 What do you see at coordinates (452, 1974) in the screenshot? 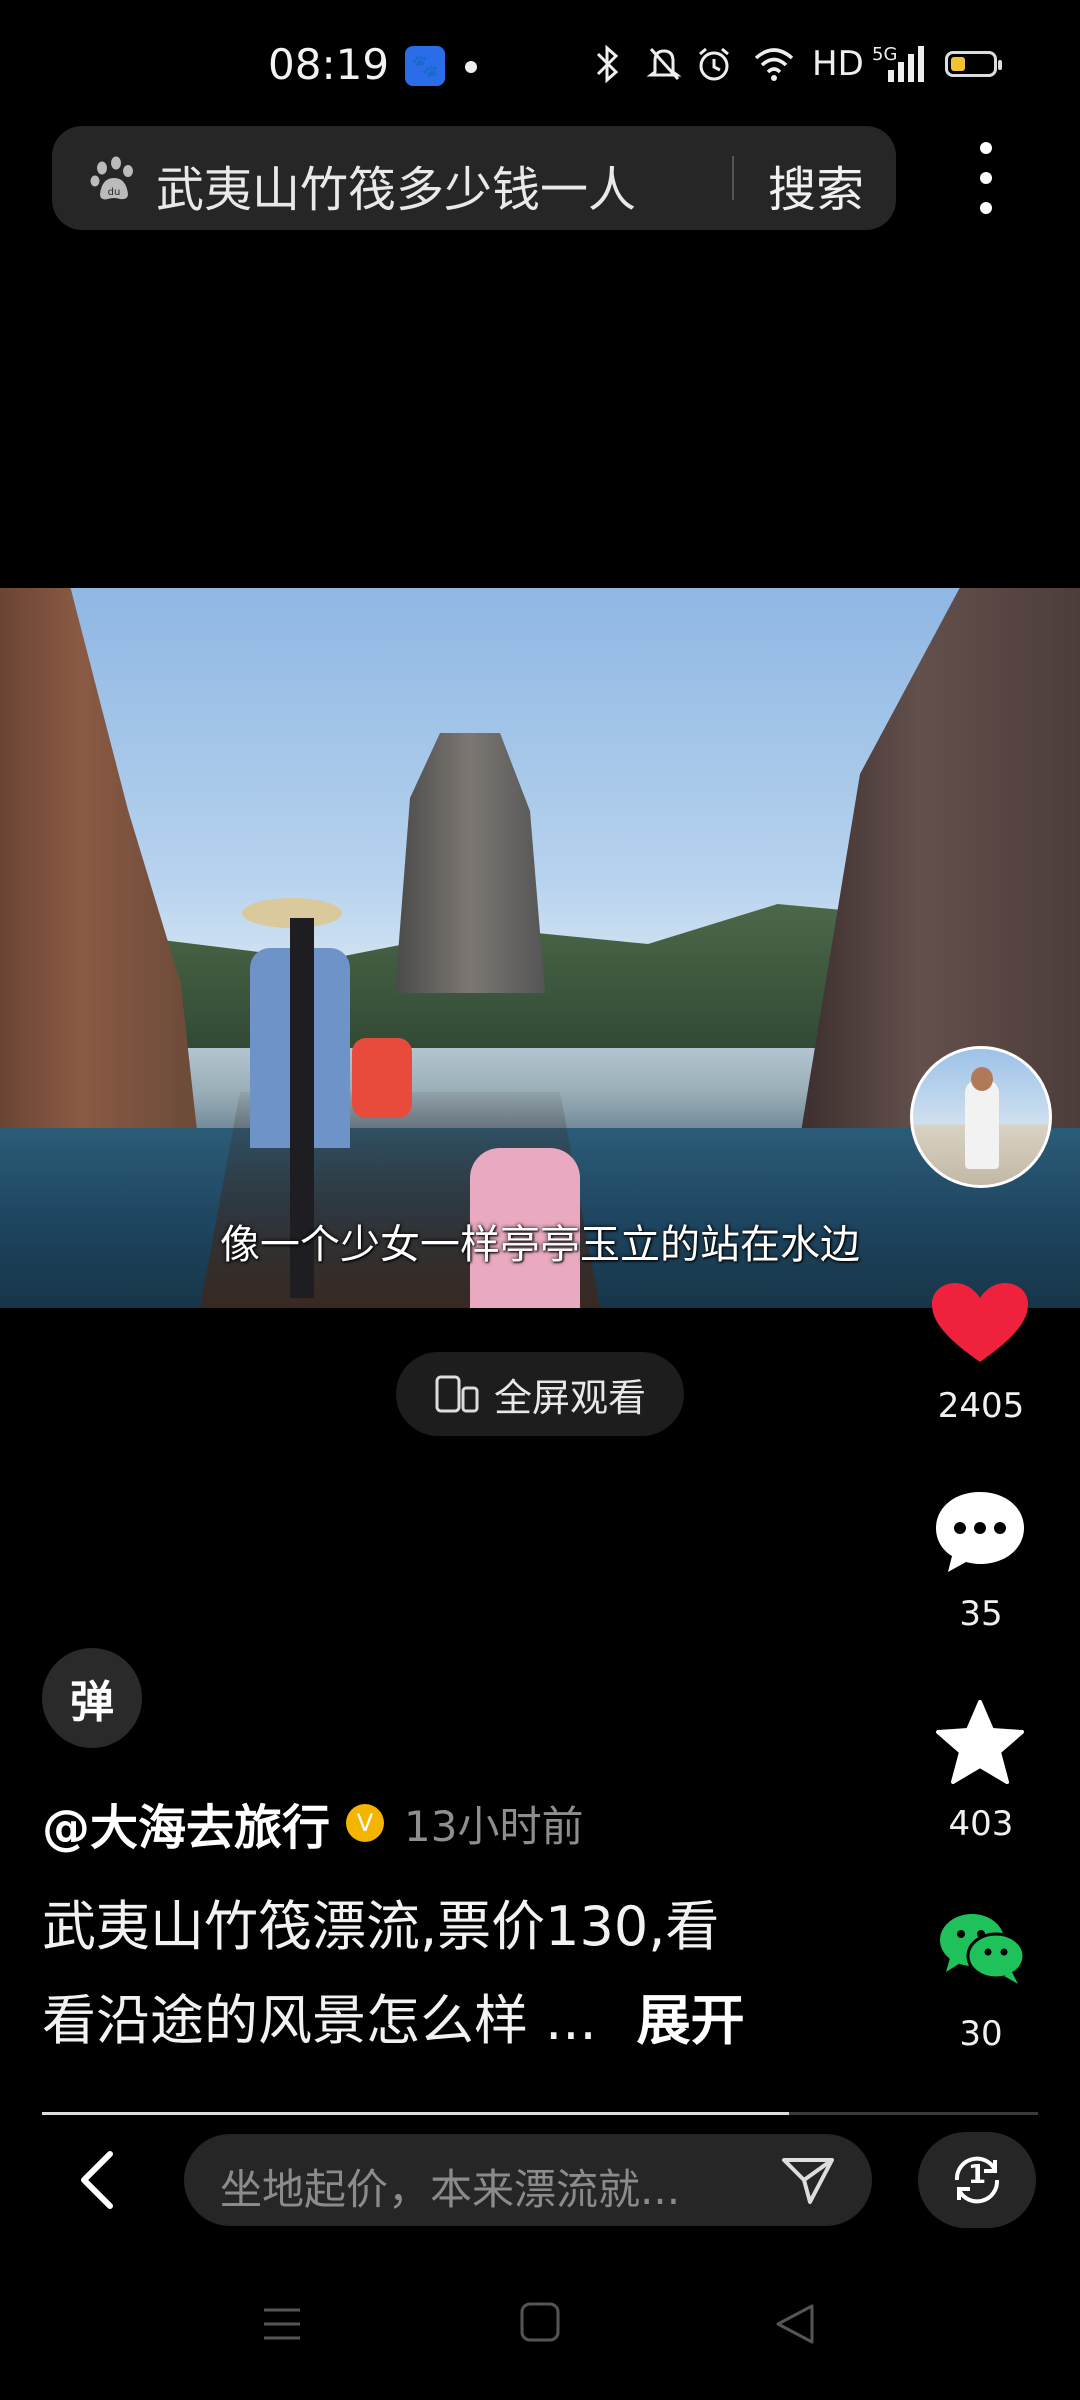
I see `post-description: 武夷山竹筏漂流,票价130,看 看沿途的风景怎么样 ... 展开` at bounding box center [452, 1974].